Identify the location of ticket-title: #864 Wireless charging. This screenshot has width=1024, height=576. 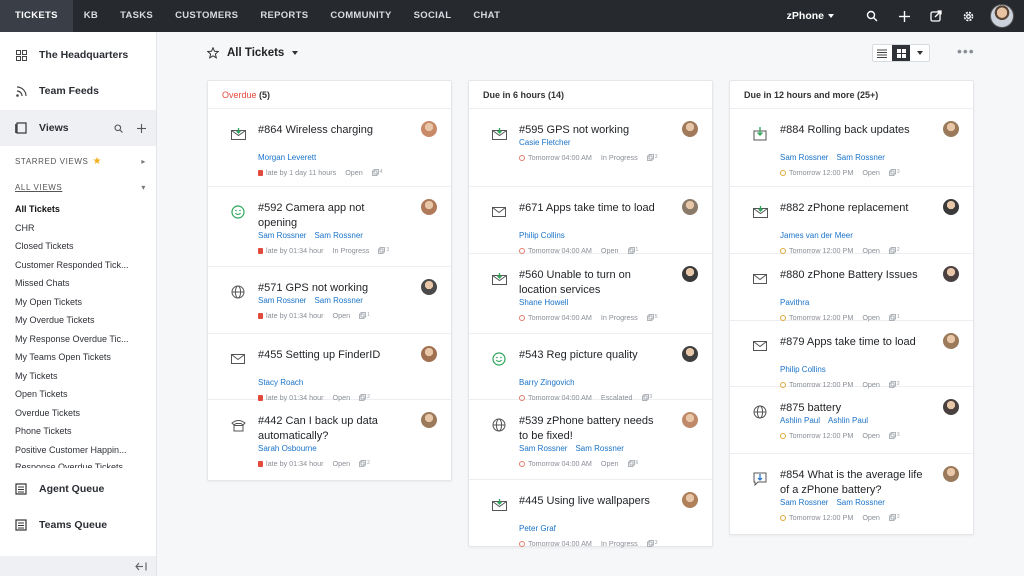
(331, 130).